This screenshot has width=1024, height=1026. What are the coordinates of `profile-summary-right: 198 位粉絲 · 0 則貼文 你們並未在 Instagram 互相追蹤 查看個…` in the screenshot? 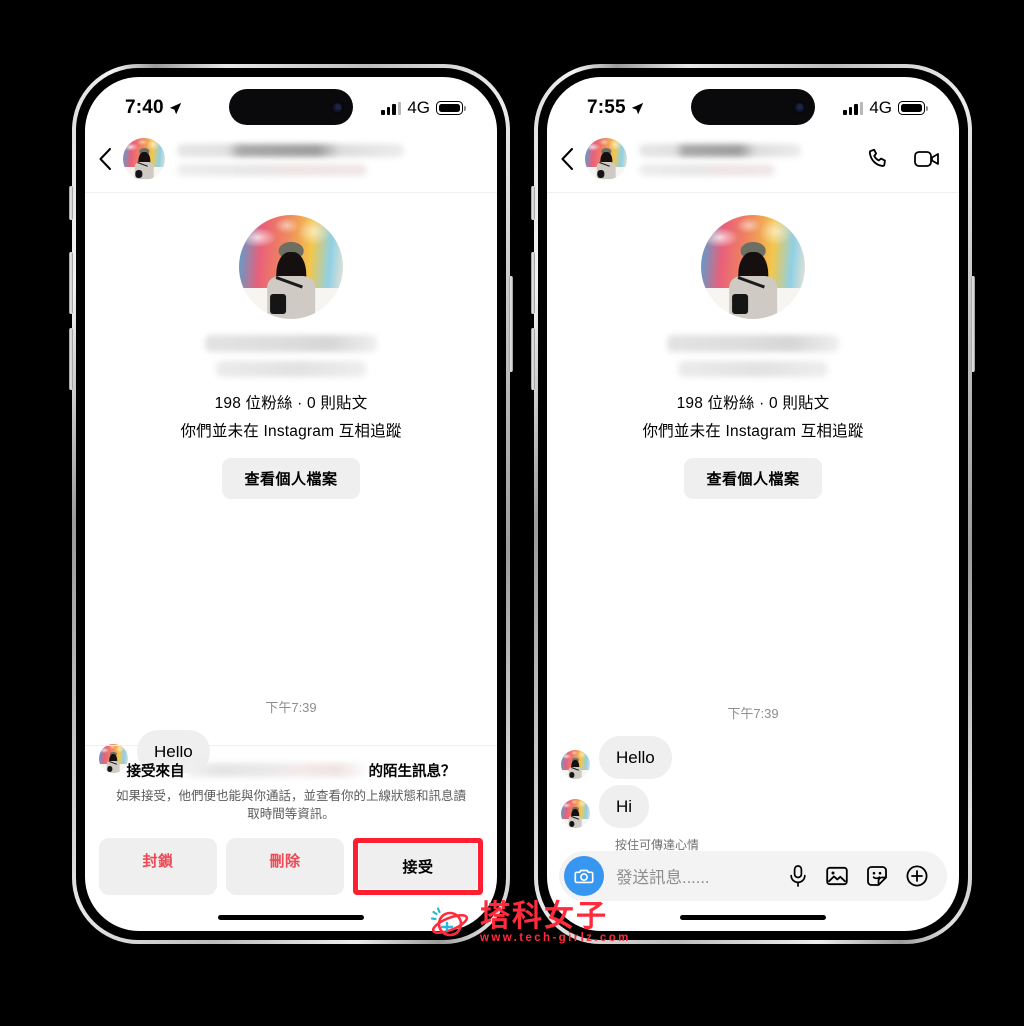 It's located at (753, 346).